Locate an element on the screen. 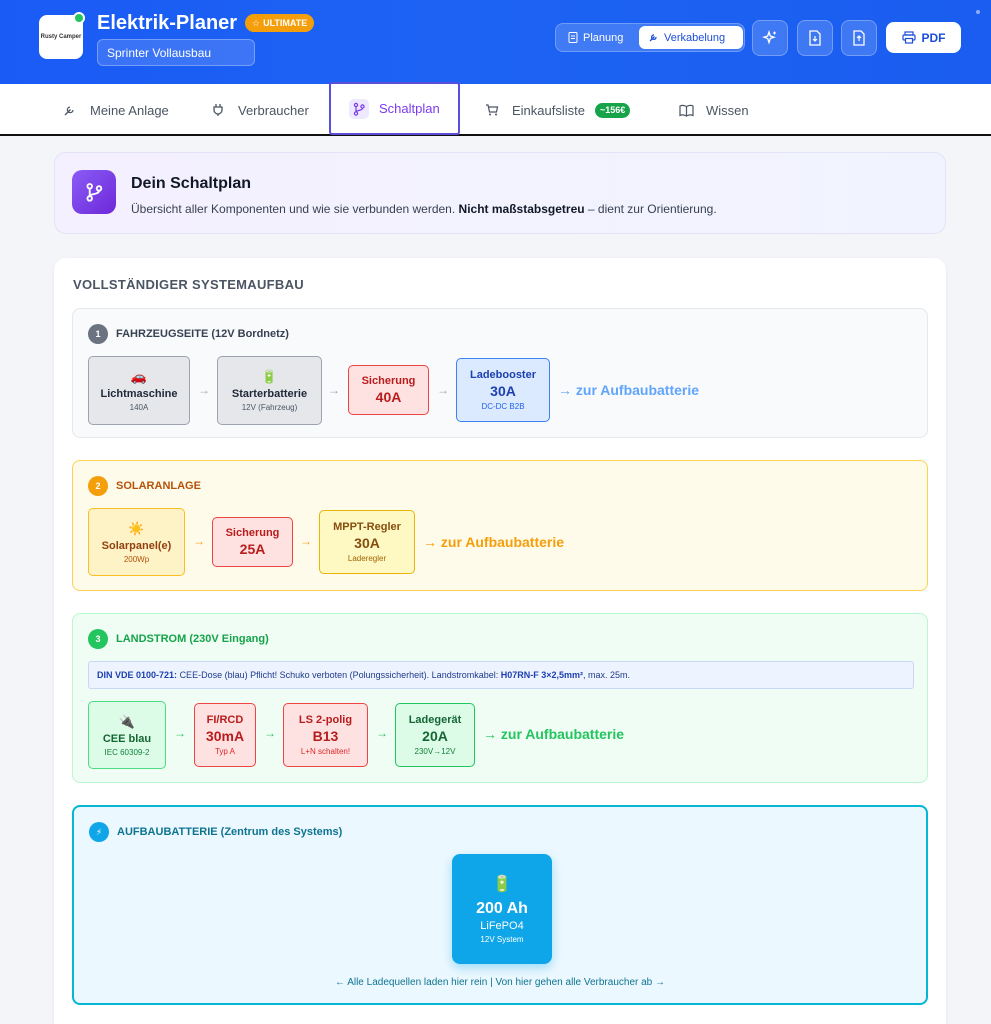 The height and width of the screenshot is (1024, 991). component-mppt-regler: MPPT-Regler 30A Laderegler is located at coordinates (367, 542).